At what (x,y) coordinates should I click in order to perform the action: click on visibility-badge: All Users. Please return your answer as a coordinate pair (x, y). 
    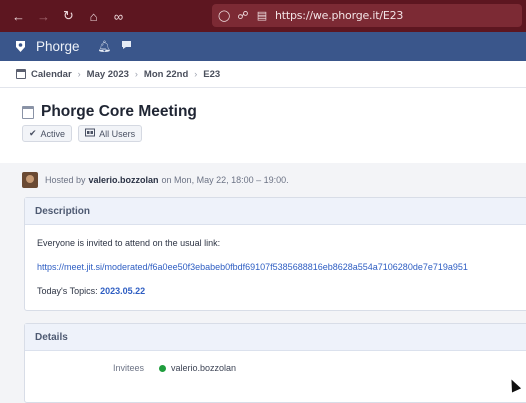
    Looking at the image, I should click on (110, 133).